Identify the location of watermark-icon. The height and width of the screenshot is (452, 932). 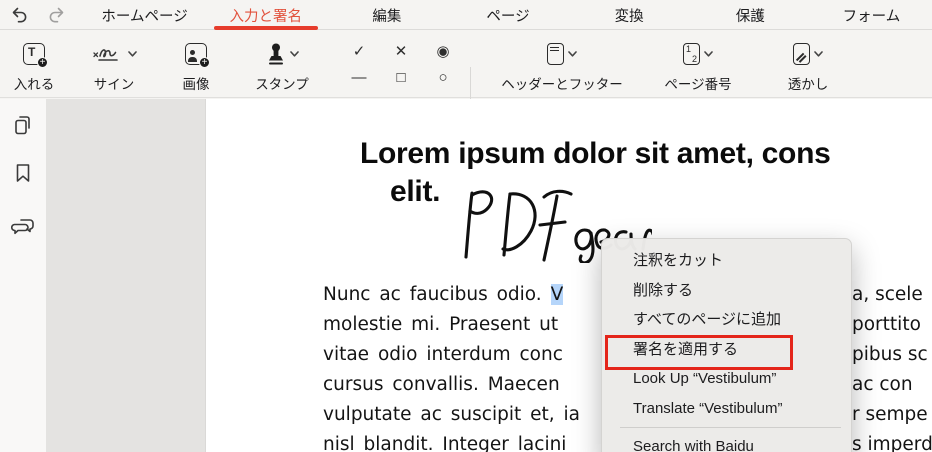
(801, 54).